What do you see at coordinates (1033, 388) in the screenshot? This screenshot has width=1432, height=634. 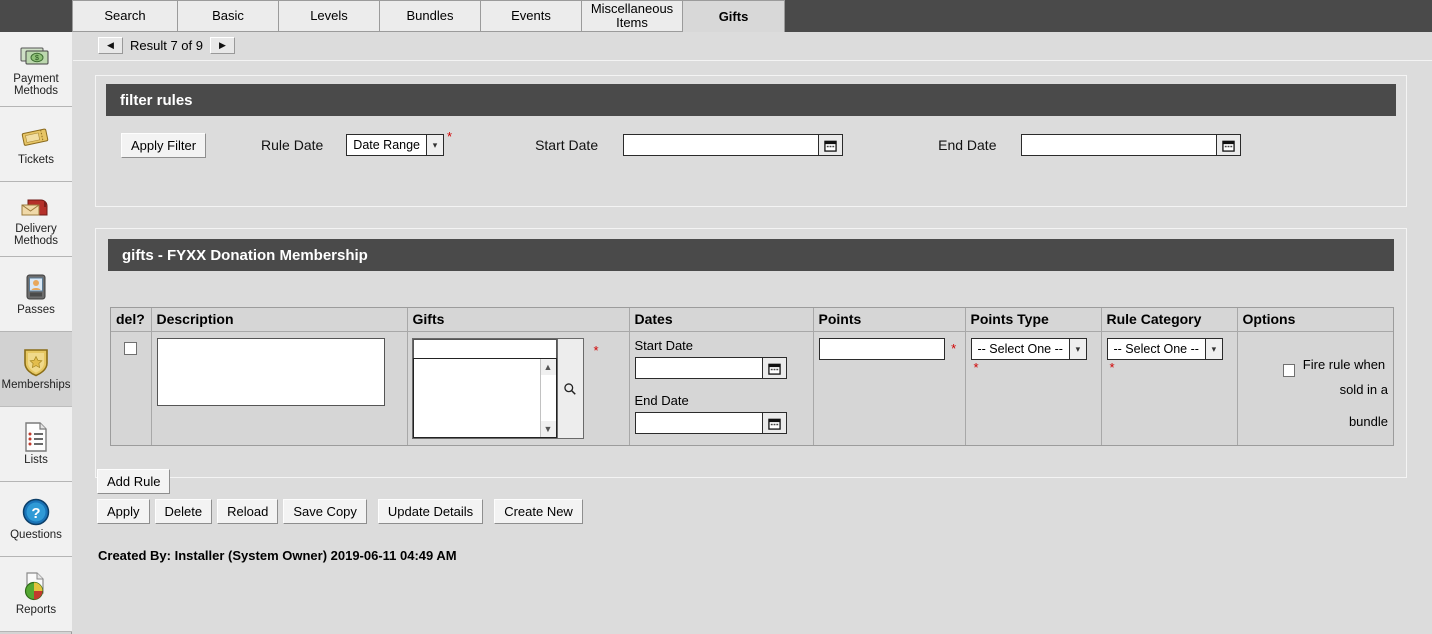 I see `cell-points-type: -- Select One -- ▾ *` at bounding box center [1033, 388].